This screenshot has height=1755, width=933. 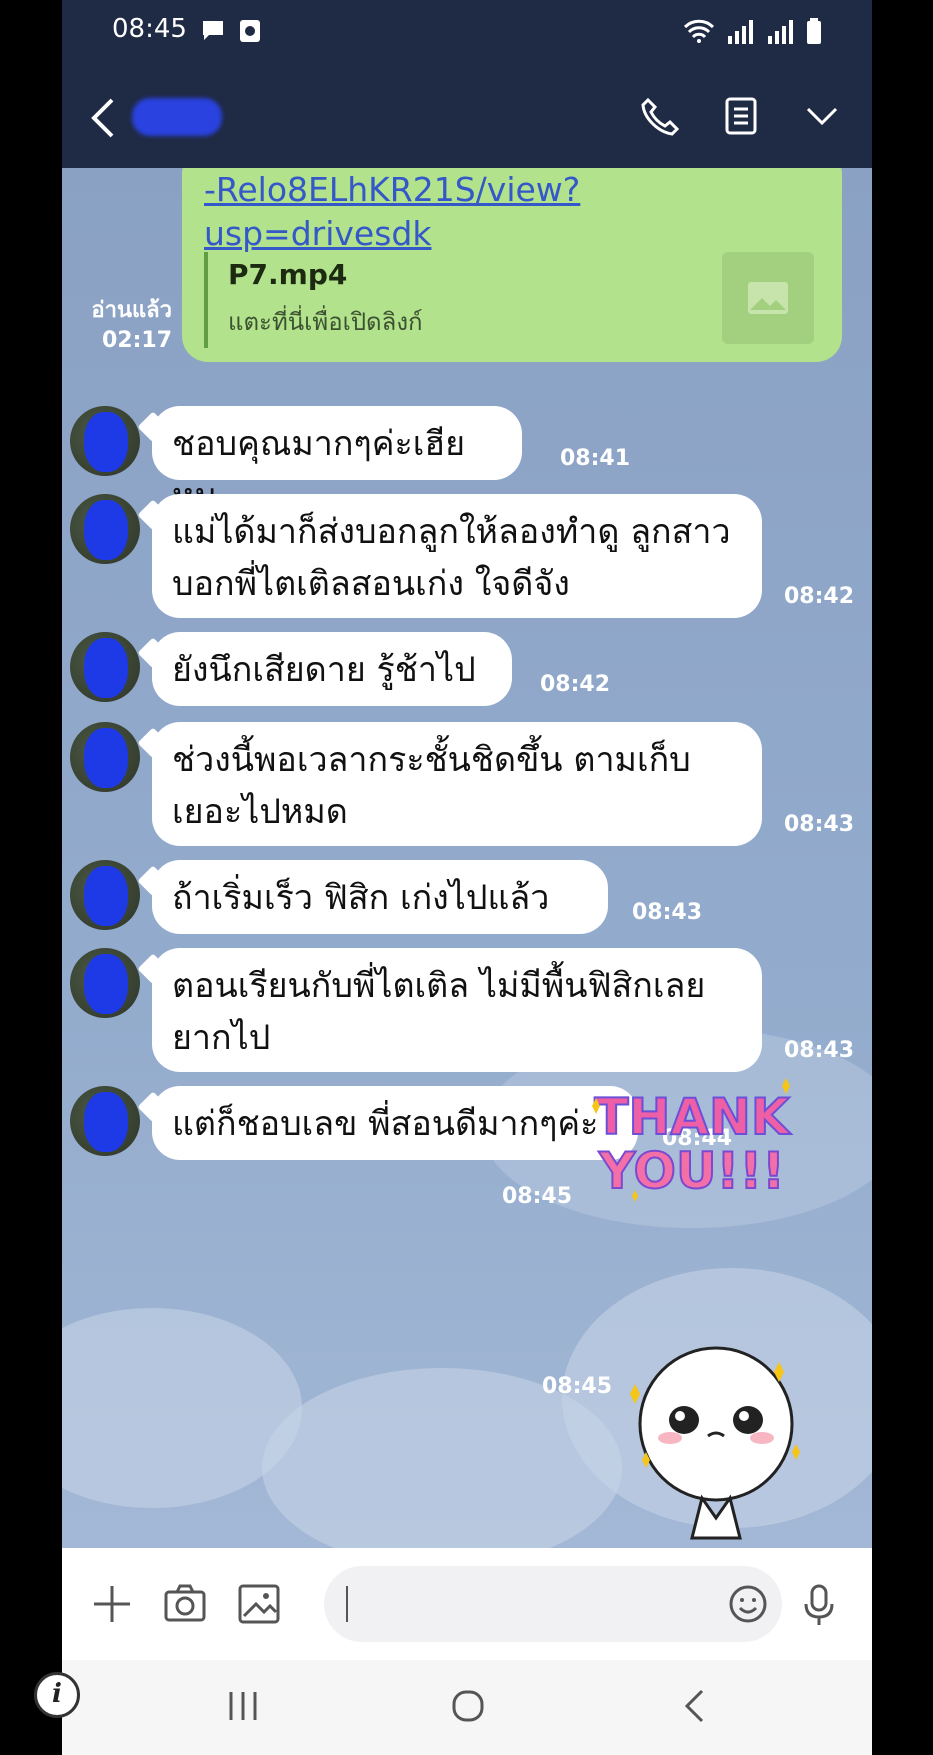 What do you see at coordinates (814, 31) in the screenshot?
I see `battery-icon` at bounding box center [814, 31].